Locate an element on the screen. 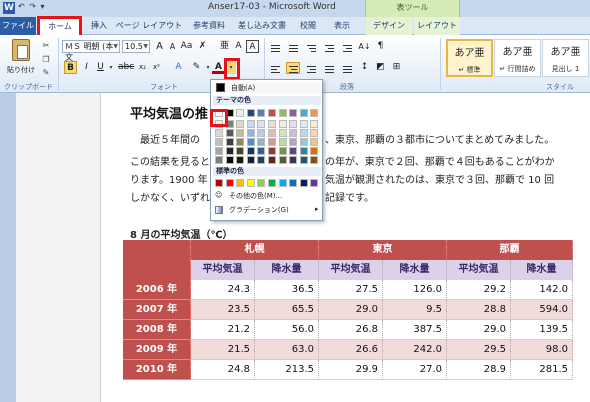  tab-table-design: デザイン is located at coordinates (389, 26).